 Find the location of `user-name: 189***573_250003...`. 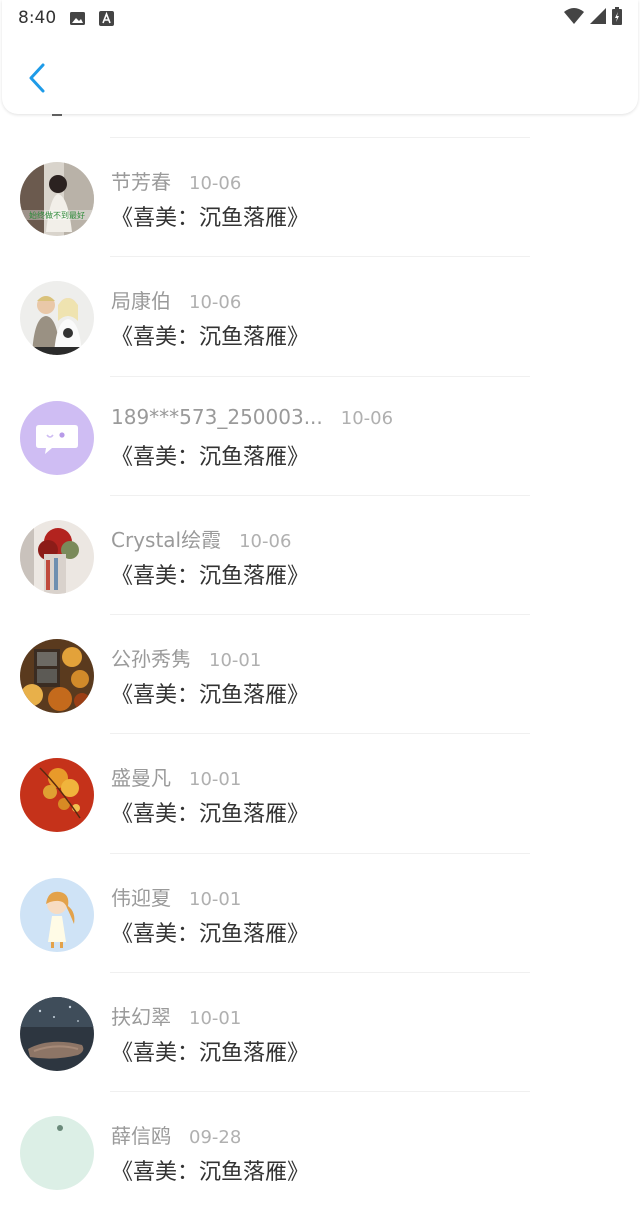

user-name: 189***573_250003... is located at coordinates (217, 417).